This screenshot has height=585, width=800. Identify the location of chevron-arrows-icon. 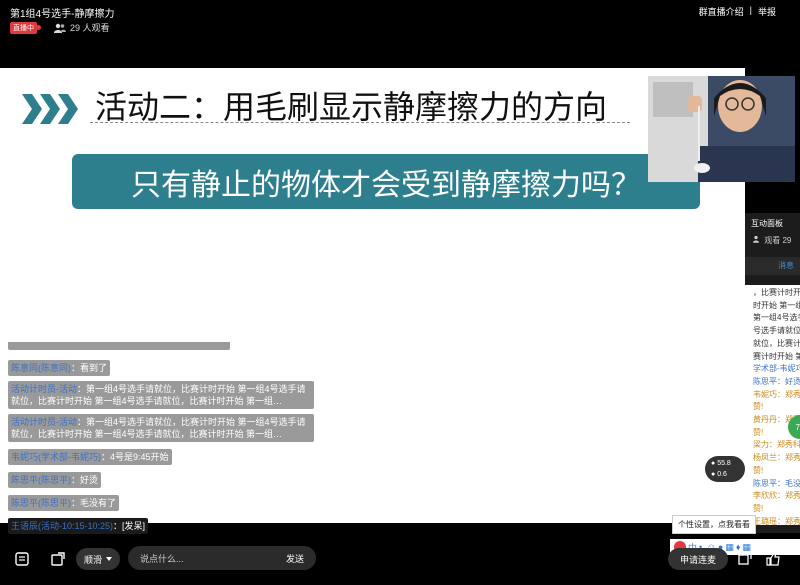
(51, 109).